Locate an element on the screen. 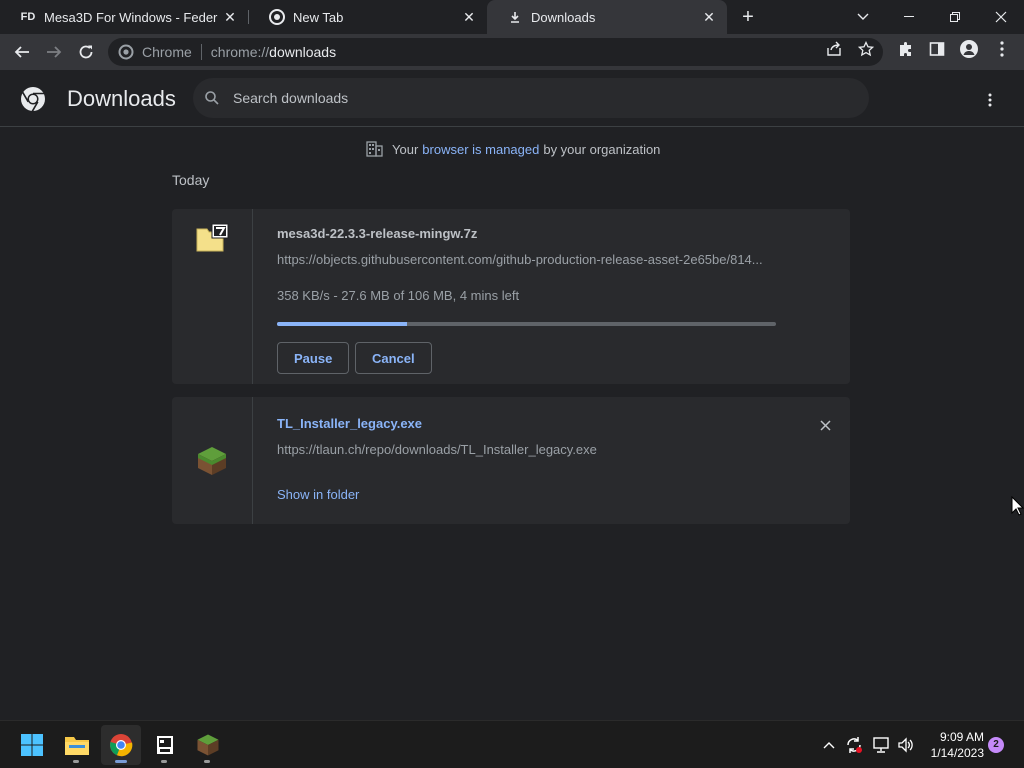 The width and height of the screenshot is (1024, 768). downloads-header: Downloads is located at coordinates (512, 98).